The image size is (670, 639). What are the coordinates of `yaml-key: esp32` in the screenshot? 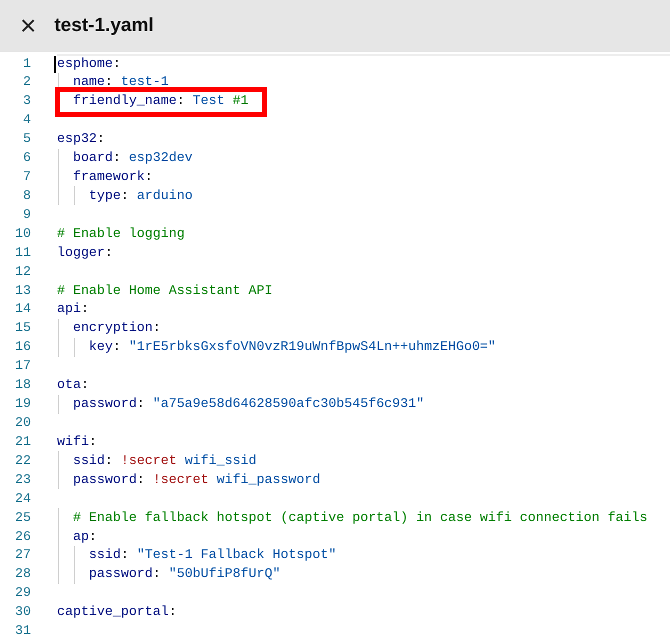 It's located at (77, 139).